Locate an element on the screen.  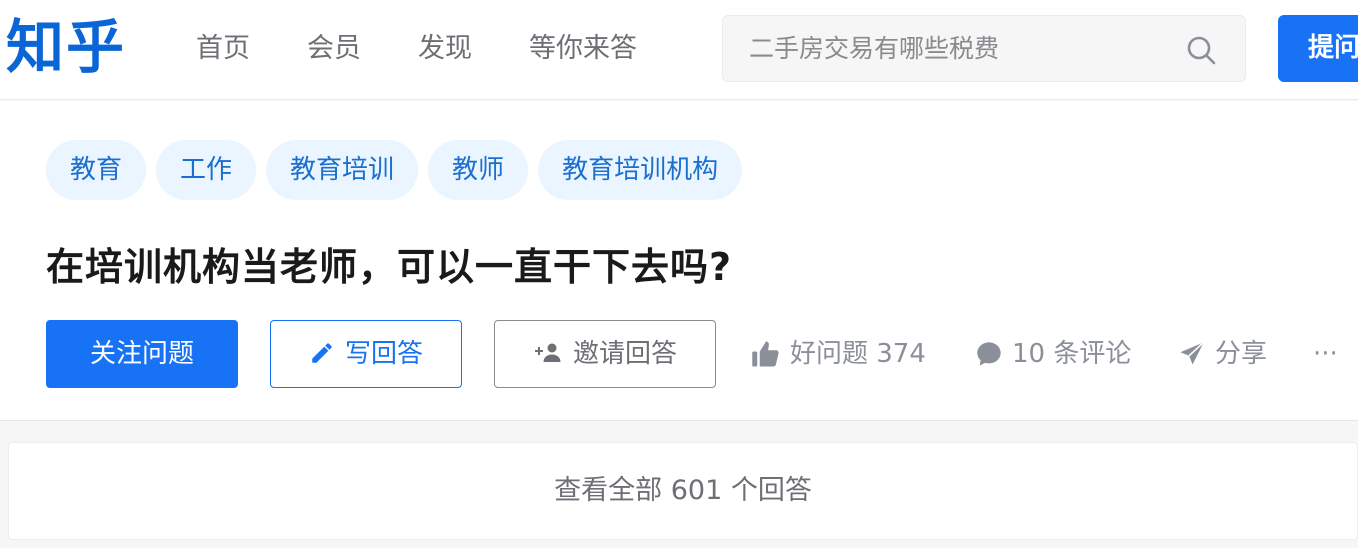
comments-label: 10 条评论 is located at coordinates (1072, 354).